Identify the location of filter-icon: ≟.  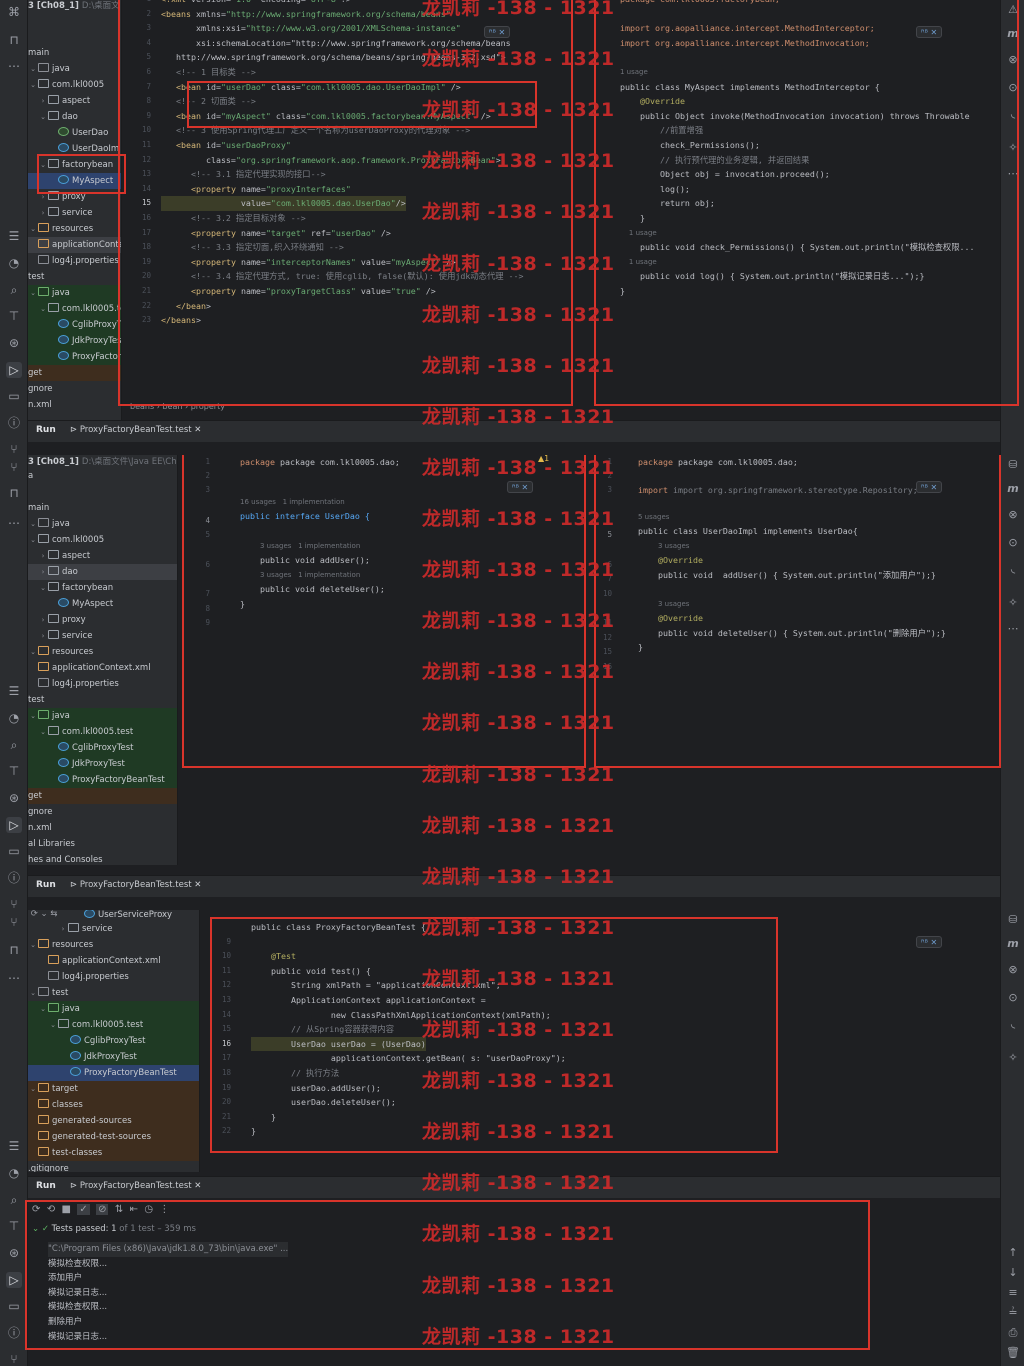
(1013, 1313).